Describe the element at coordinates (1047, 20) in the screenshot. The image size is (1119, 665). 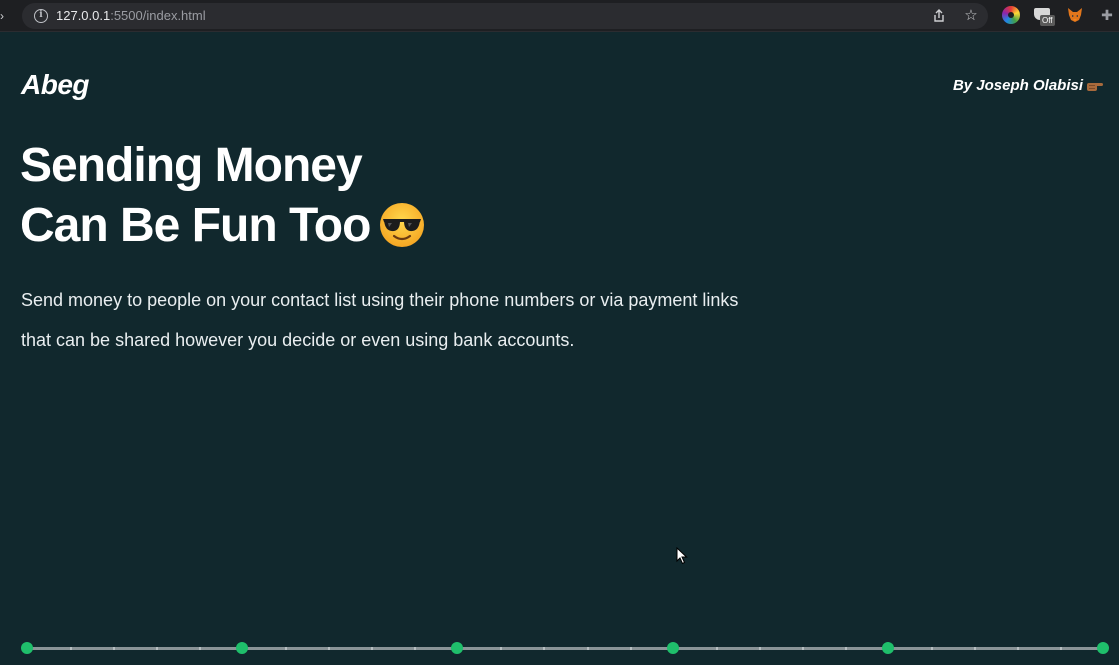
I see `extension-off-badge: Off` at that location.